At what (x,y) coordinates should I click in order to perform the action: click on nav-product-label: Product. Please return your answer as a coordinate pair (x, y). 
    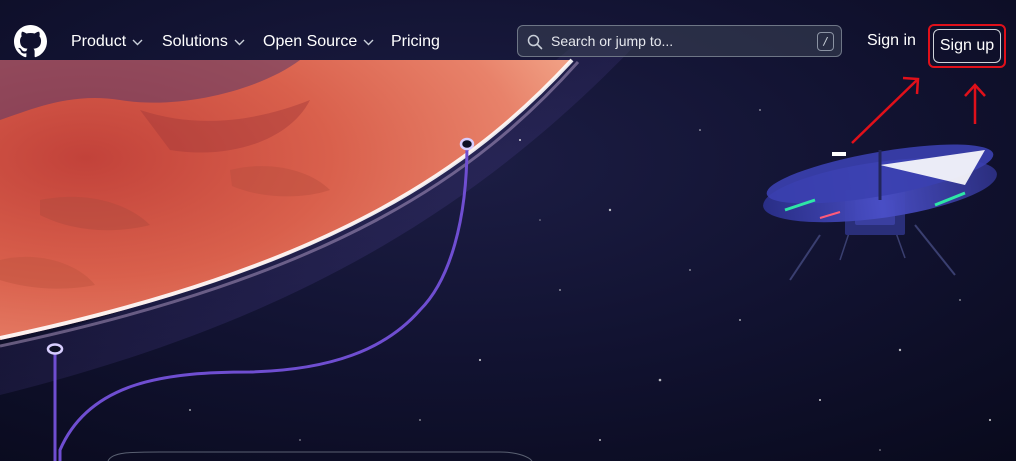
    Looking at the image, I should click on (99, 41).